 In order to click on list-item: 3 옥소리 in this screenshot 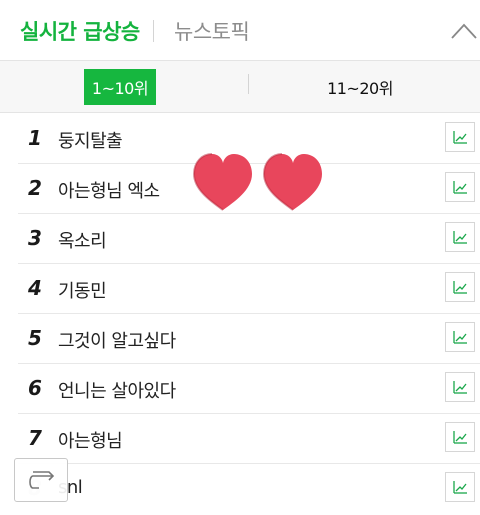, I will do `click(249, 238)`.